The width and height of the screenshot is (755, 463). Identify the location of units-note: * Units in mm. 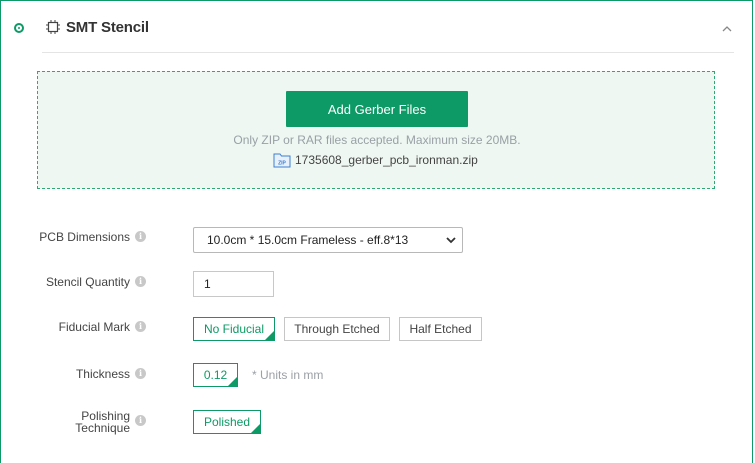
(288, 375).